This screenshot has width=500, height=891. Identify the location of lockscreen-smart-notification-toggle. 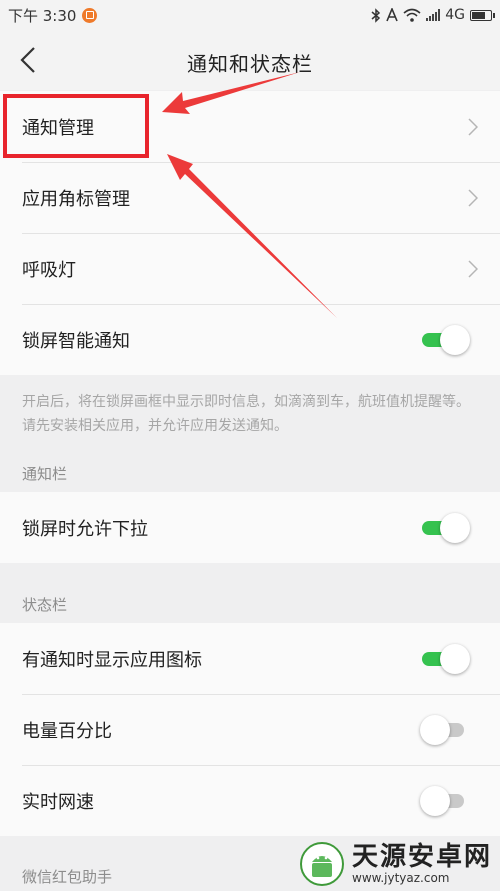
(445, 340).